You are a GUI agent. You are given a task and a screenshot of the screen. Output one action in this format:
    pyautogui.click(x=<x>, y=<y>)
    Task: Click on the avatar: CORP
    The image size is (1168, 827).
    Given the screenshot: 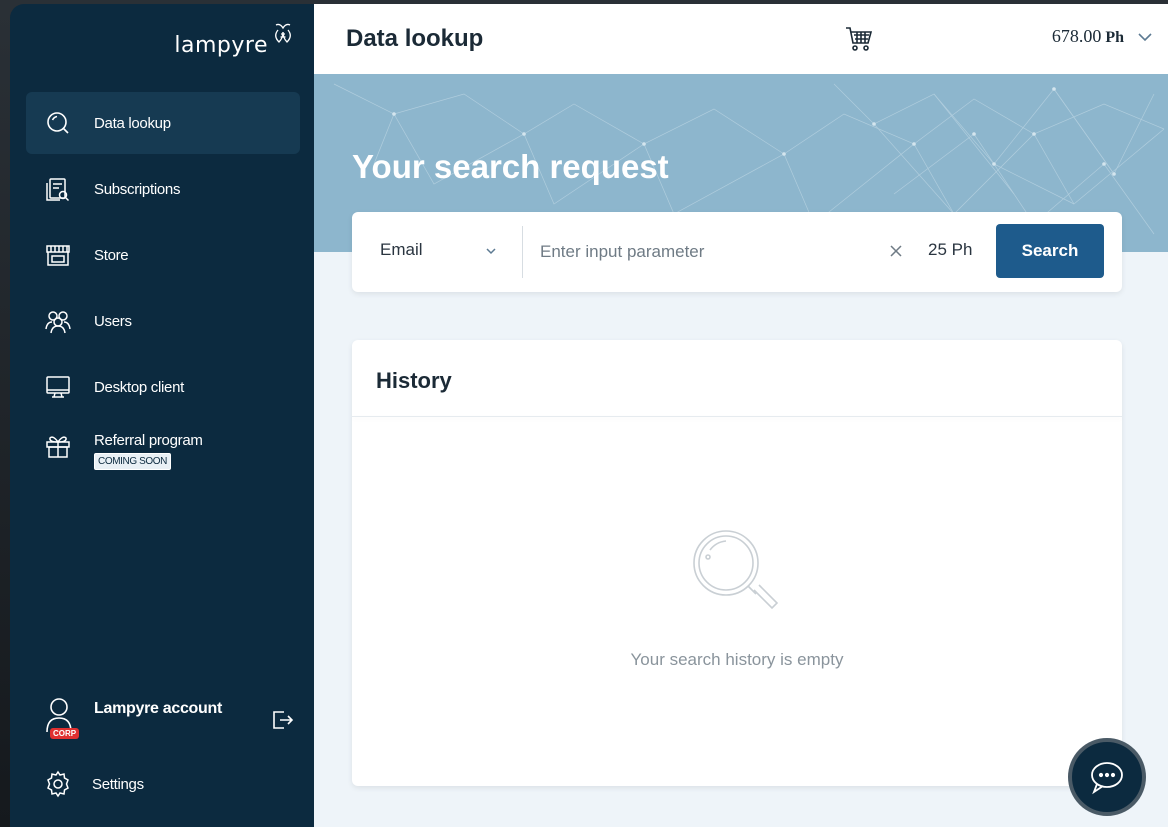 What is the action you would take?
    pyautogui.click(x=62, y=720)
    